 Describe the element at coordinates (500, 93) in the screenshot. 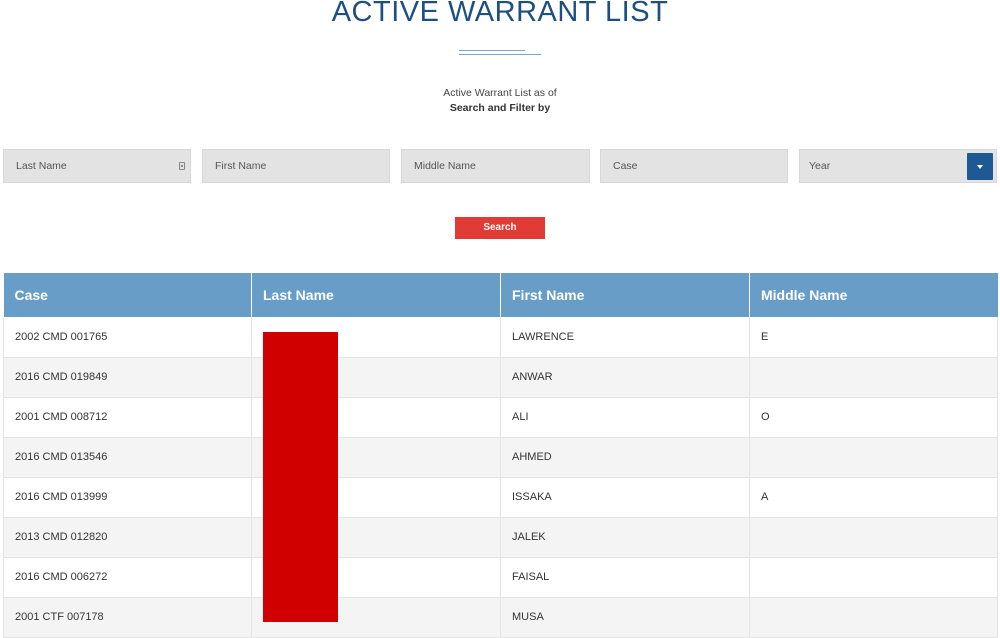

I see `list-date-text: Active Warrant List as of` at that location.